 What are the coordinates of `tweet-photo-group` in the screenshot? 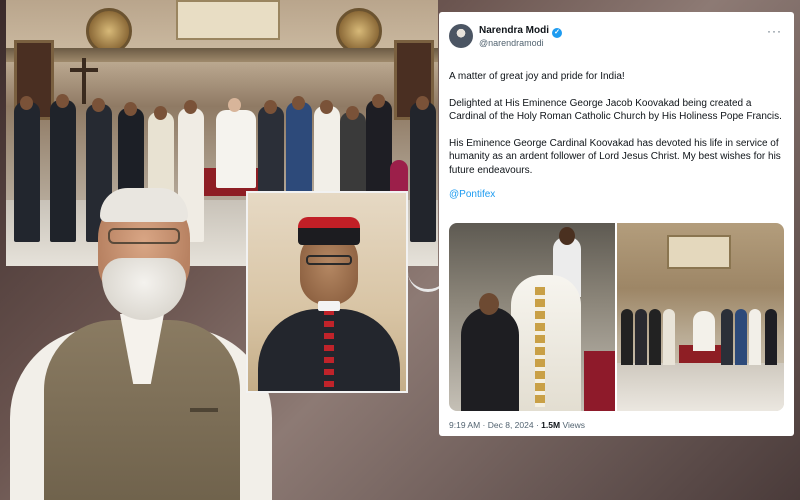 It's located at (700, 317).